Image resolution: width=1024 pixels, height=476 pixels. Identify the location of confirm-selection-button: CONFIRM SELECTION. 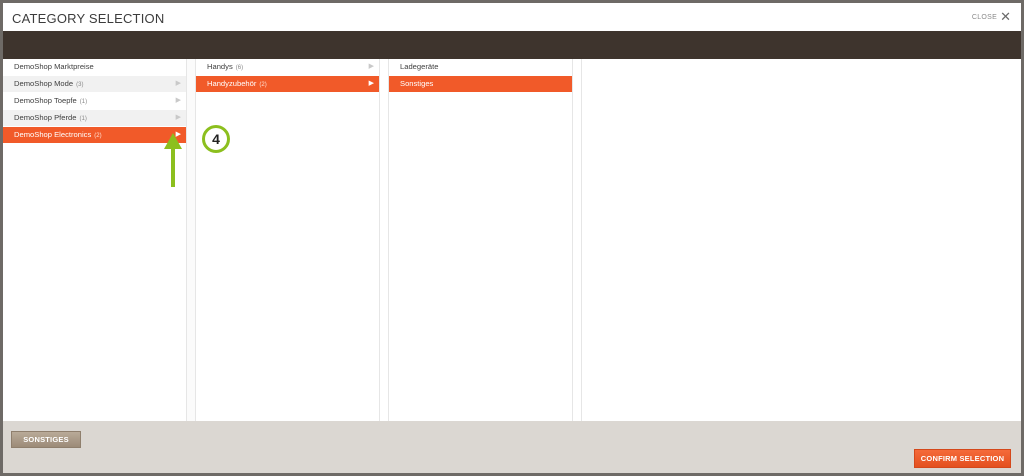
(962, 458).